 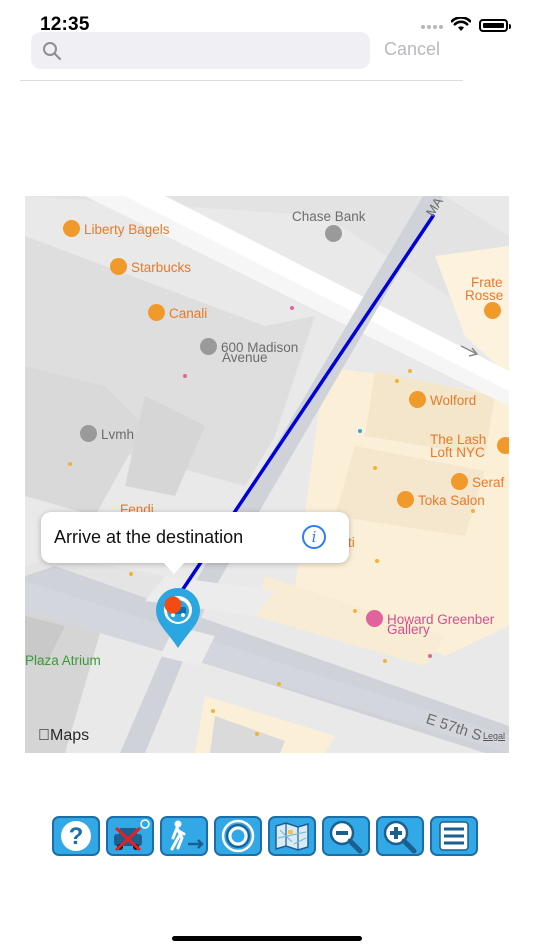 I want to click on car-cross-icon, so click(x=132, y=835).